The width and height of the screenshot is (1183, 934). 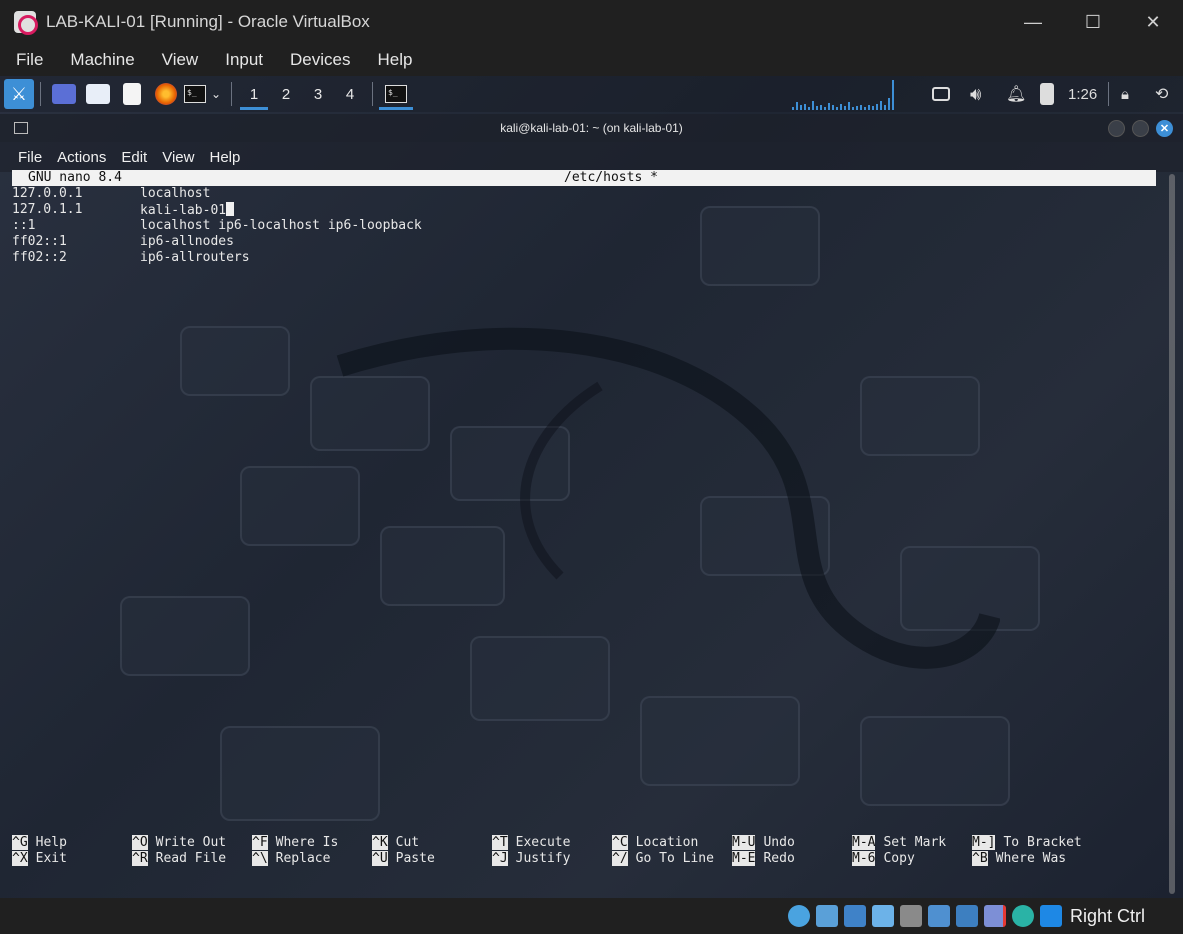 I want to click on terminal-close-button: ✕, so click(x=1164, y=128).